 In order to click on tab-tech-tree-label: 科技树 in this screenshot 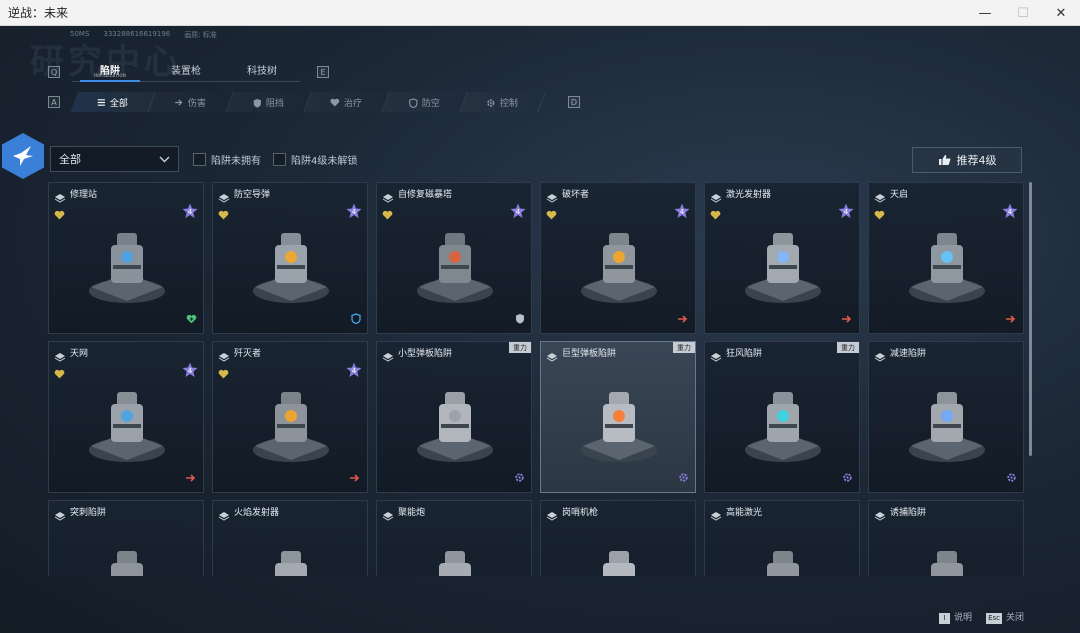, I will do `click(262, 71)`.